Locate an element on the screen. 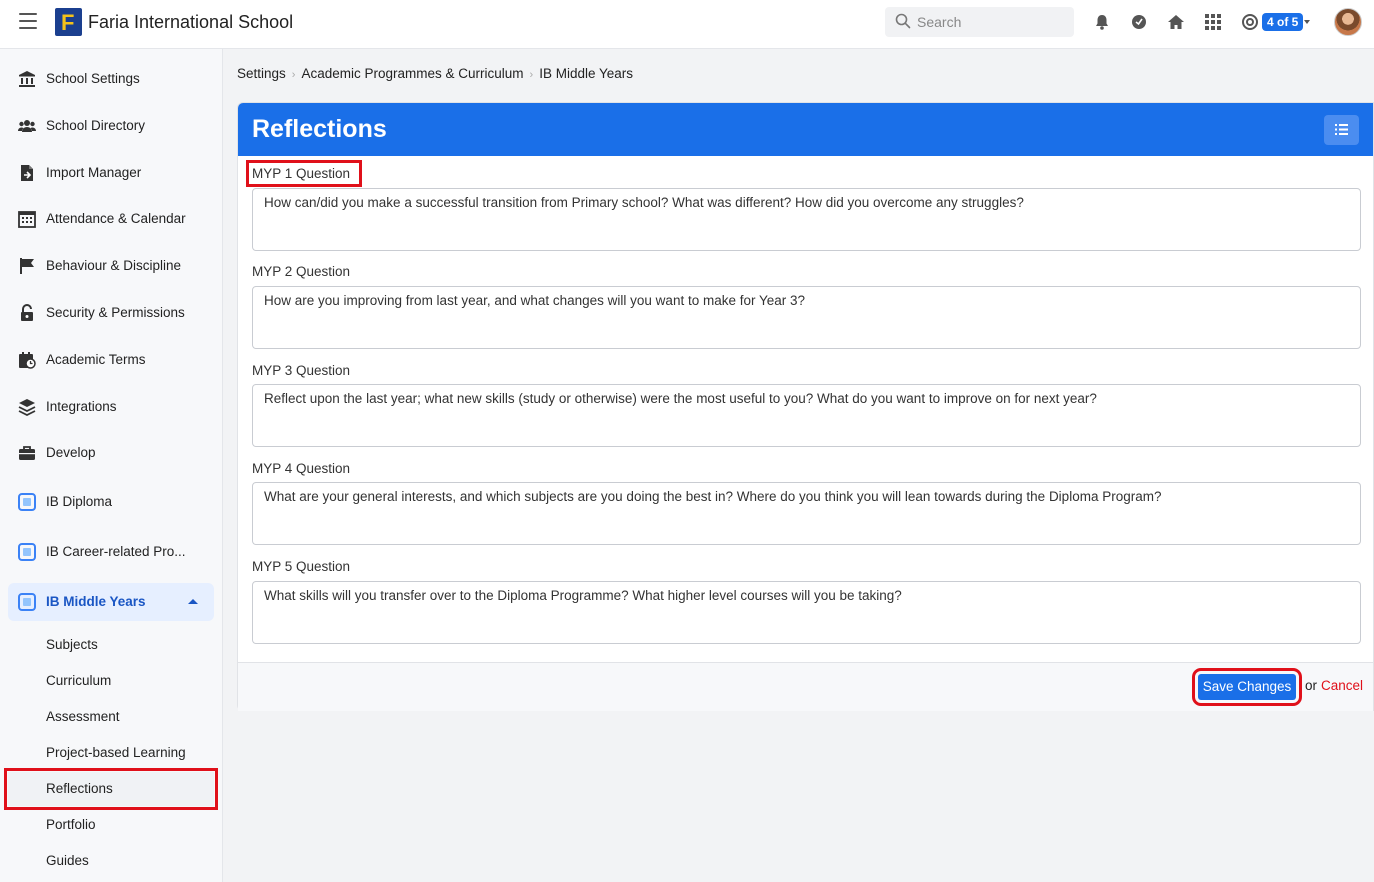 This screenshot has width=1374, height=882. menu-icon is located at coordinates (28, 21).